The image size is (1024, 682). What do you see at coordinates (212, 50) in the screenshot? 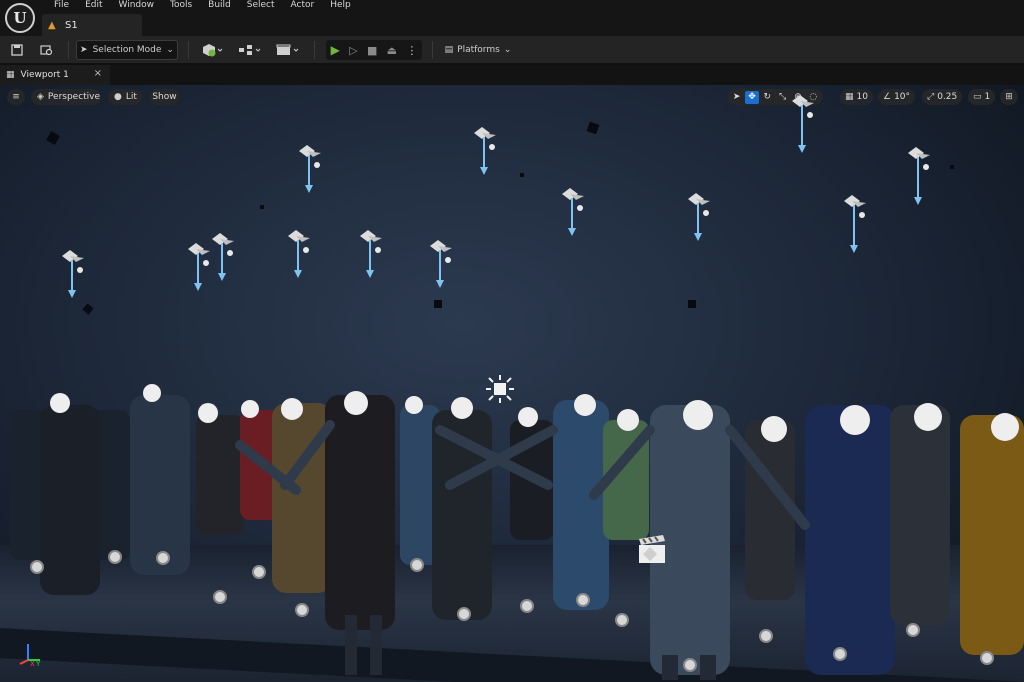
I see `add-actor-icon` at bounding box center [212, 50].